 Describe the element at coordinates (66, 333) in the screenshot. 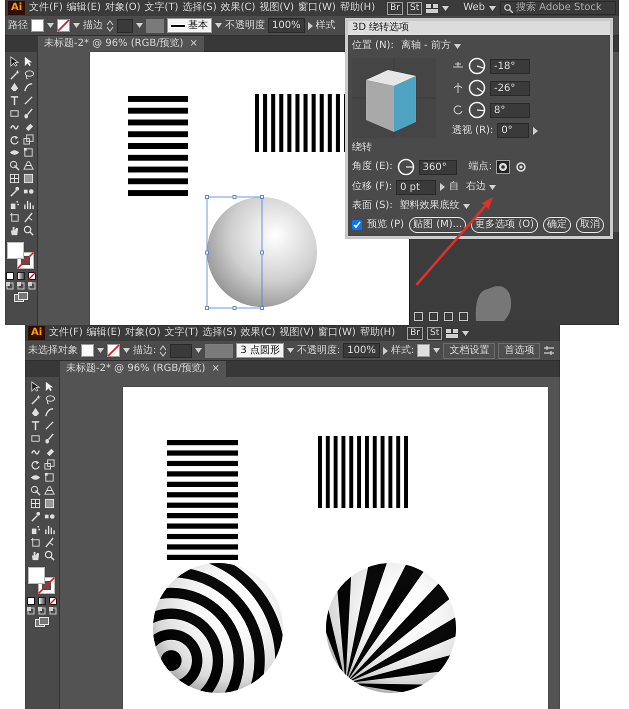

I see `menu-item: 文件(F)` at that location.